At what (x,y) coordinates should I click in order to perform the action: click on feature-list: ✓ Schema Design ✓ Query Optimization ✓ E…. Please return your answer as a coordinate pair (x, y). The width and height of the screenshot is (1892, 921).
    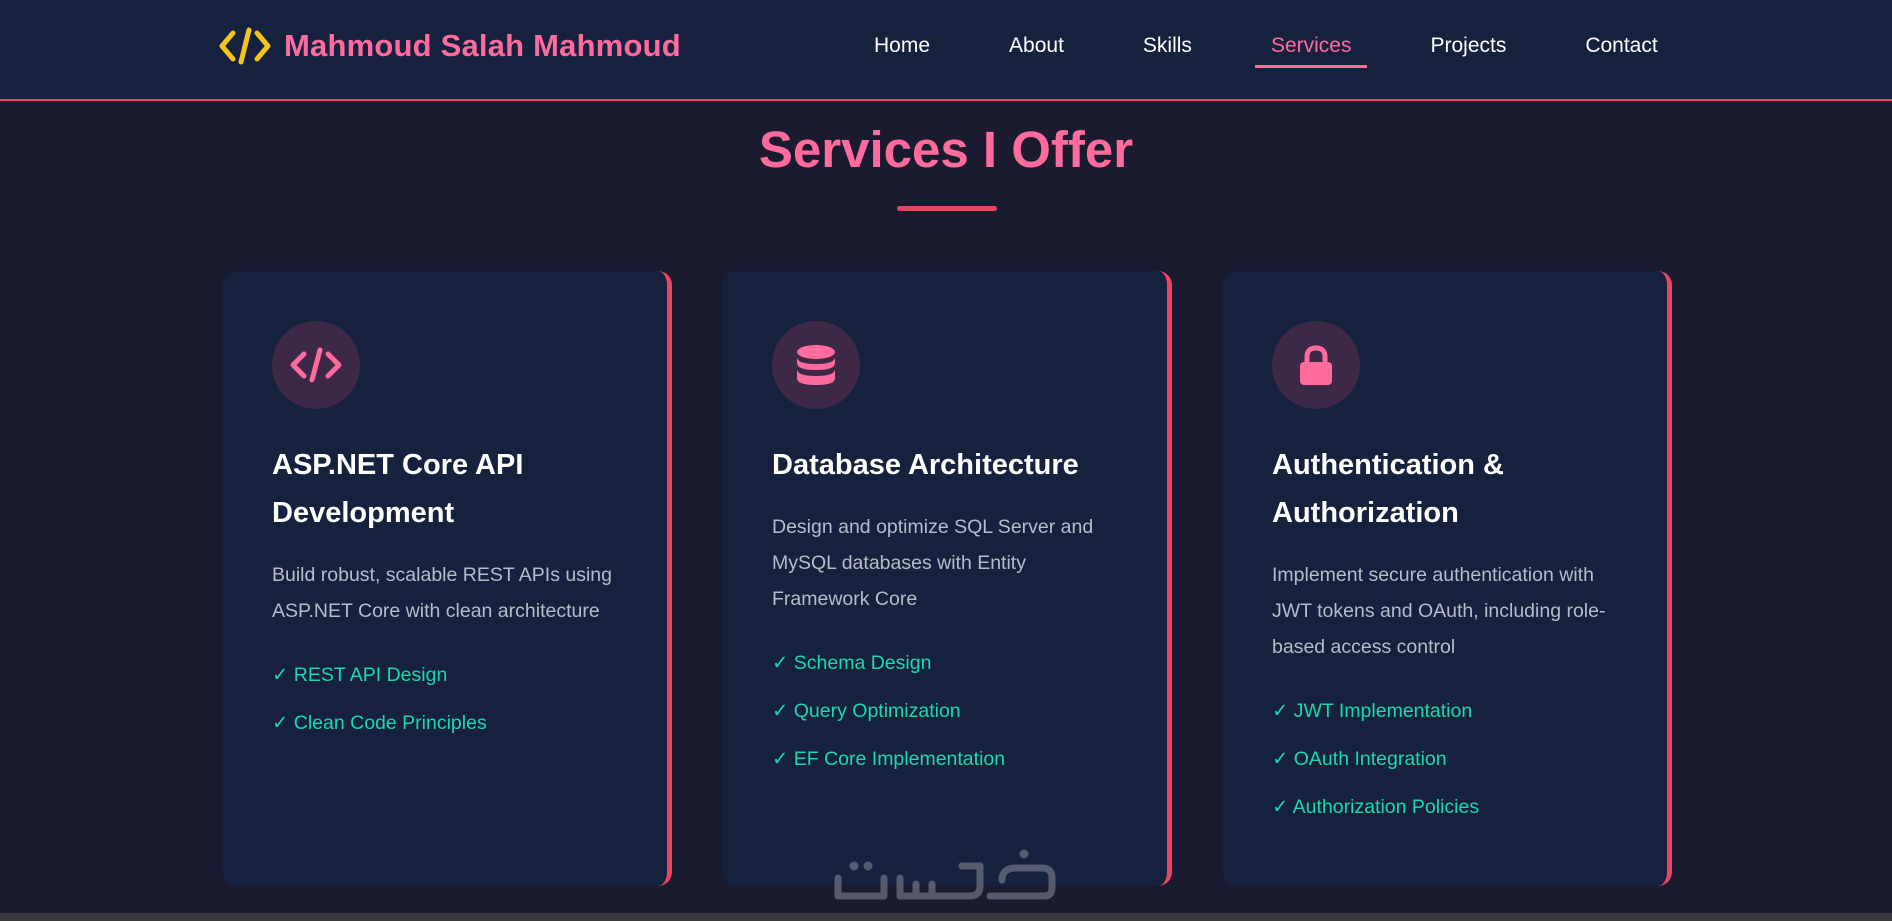
    Looking at the image, I should click on (947, 711).